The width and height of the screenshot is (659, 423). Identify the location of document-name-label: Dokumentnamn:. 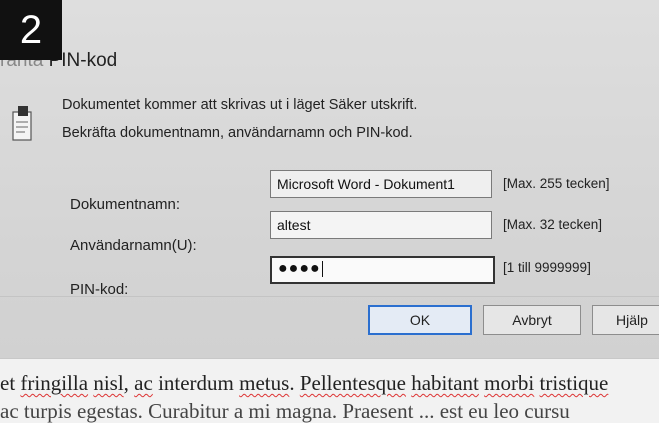
(125, 204).